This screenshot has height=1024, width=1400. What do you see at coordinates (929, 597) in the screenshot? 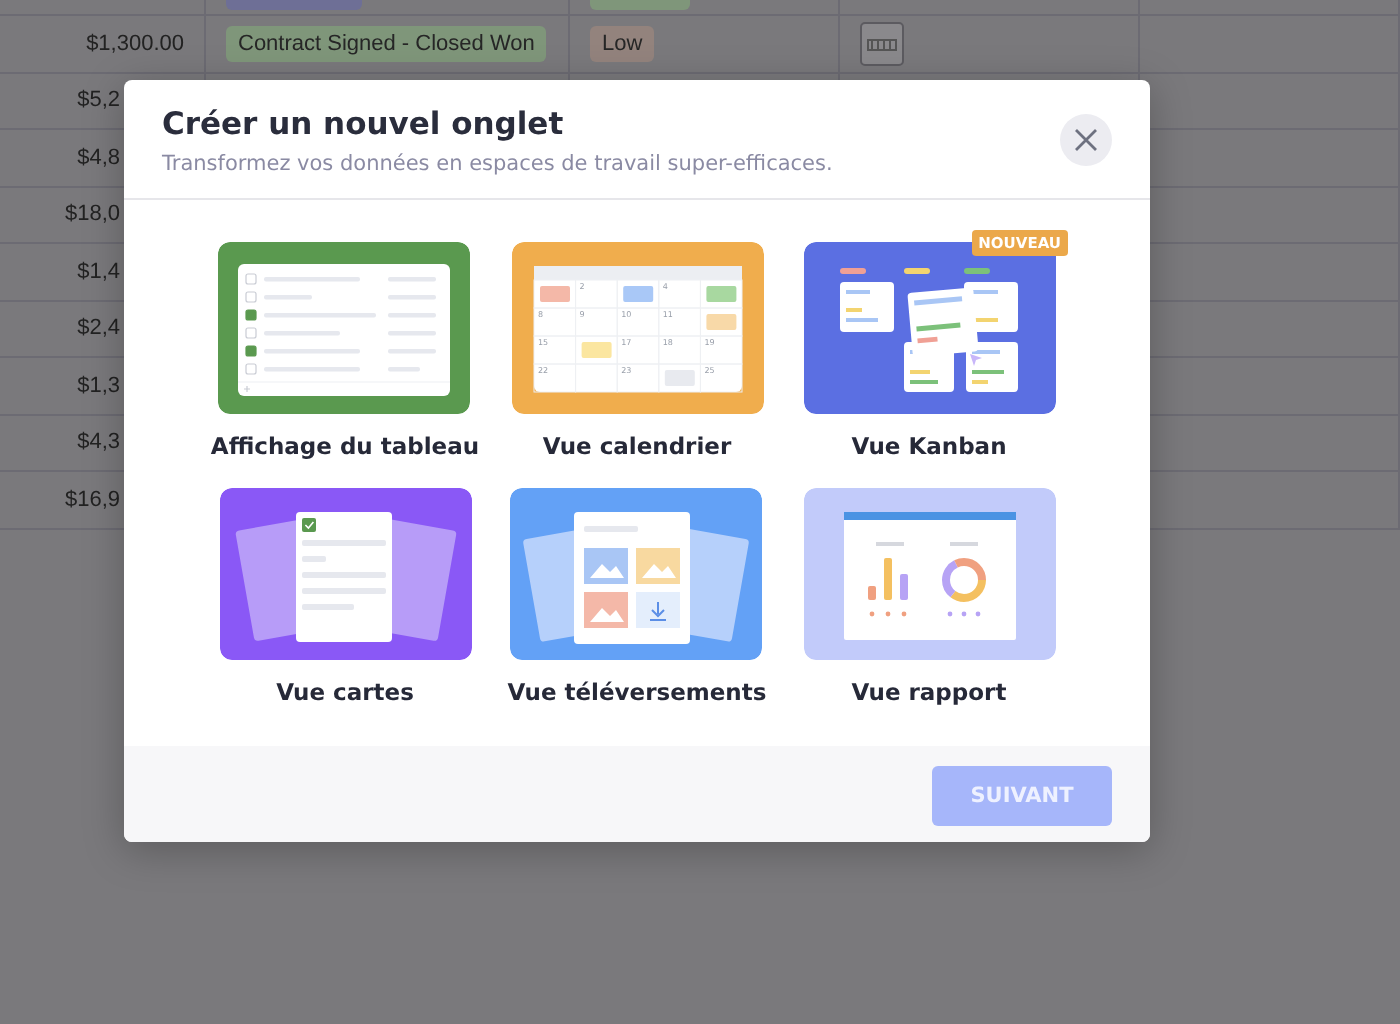
I see `view-option: Vue rapport` at bounding box center [929, 597].